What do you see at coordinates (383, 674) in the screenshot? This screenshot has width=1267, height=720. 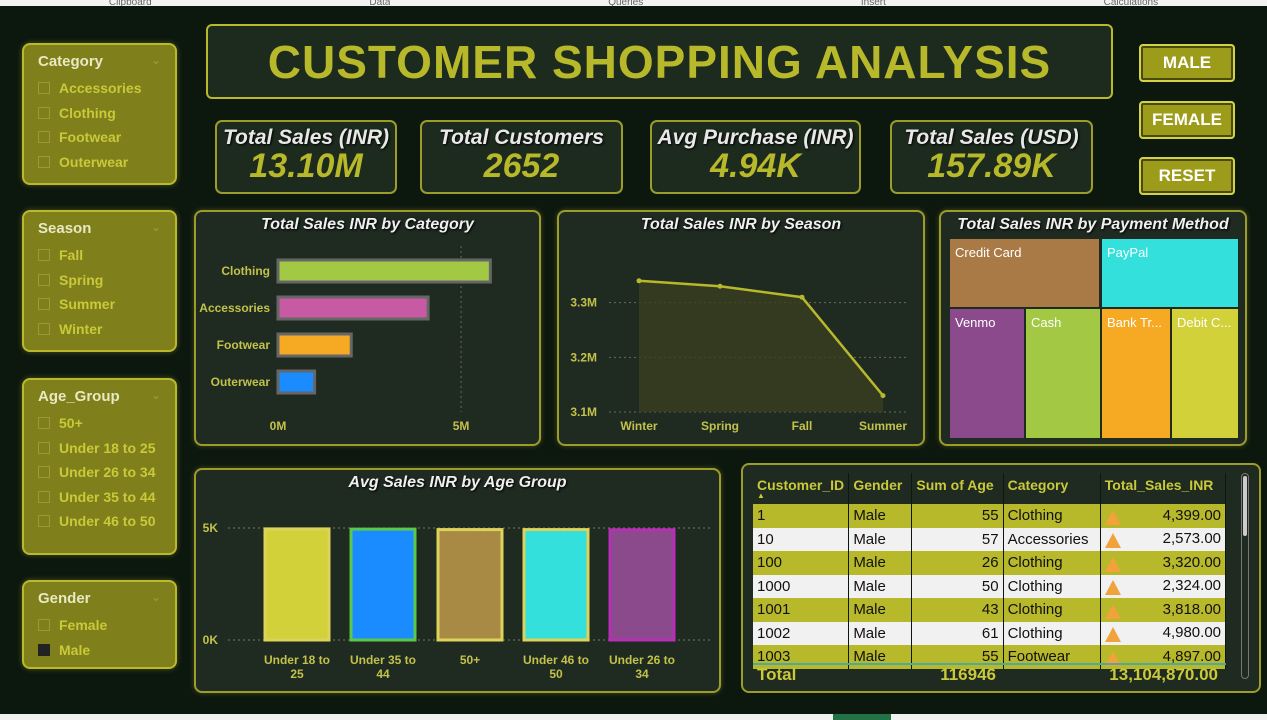 I see `category-label: 44` at bounding box center [383, 674].